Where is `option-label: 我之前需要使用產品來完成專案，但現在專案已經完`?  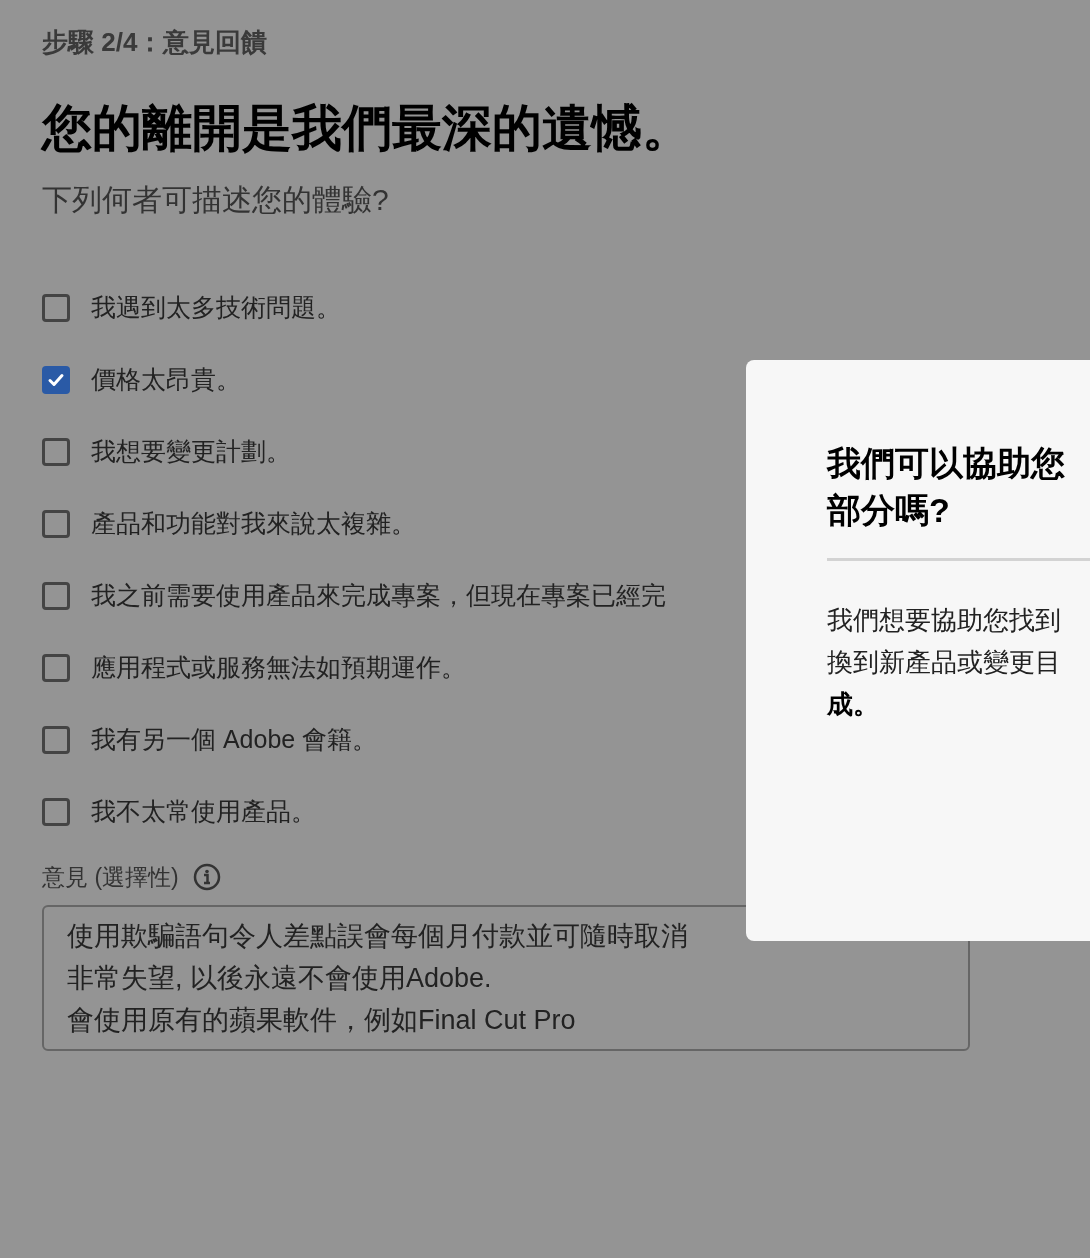 option-label: 我之前需要使用產品來完成專案，但現在專案已經完 is located at coordinates (378, 596).